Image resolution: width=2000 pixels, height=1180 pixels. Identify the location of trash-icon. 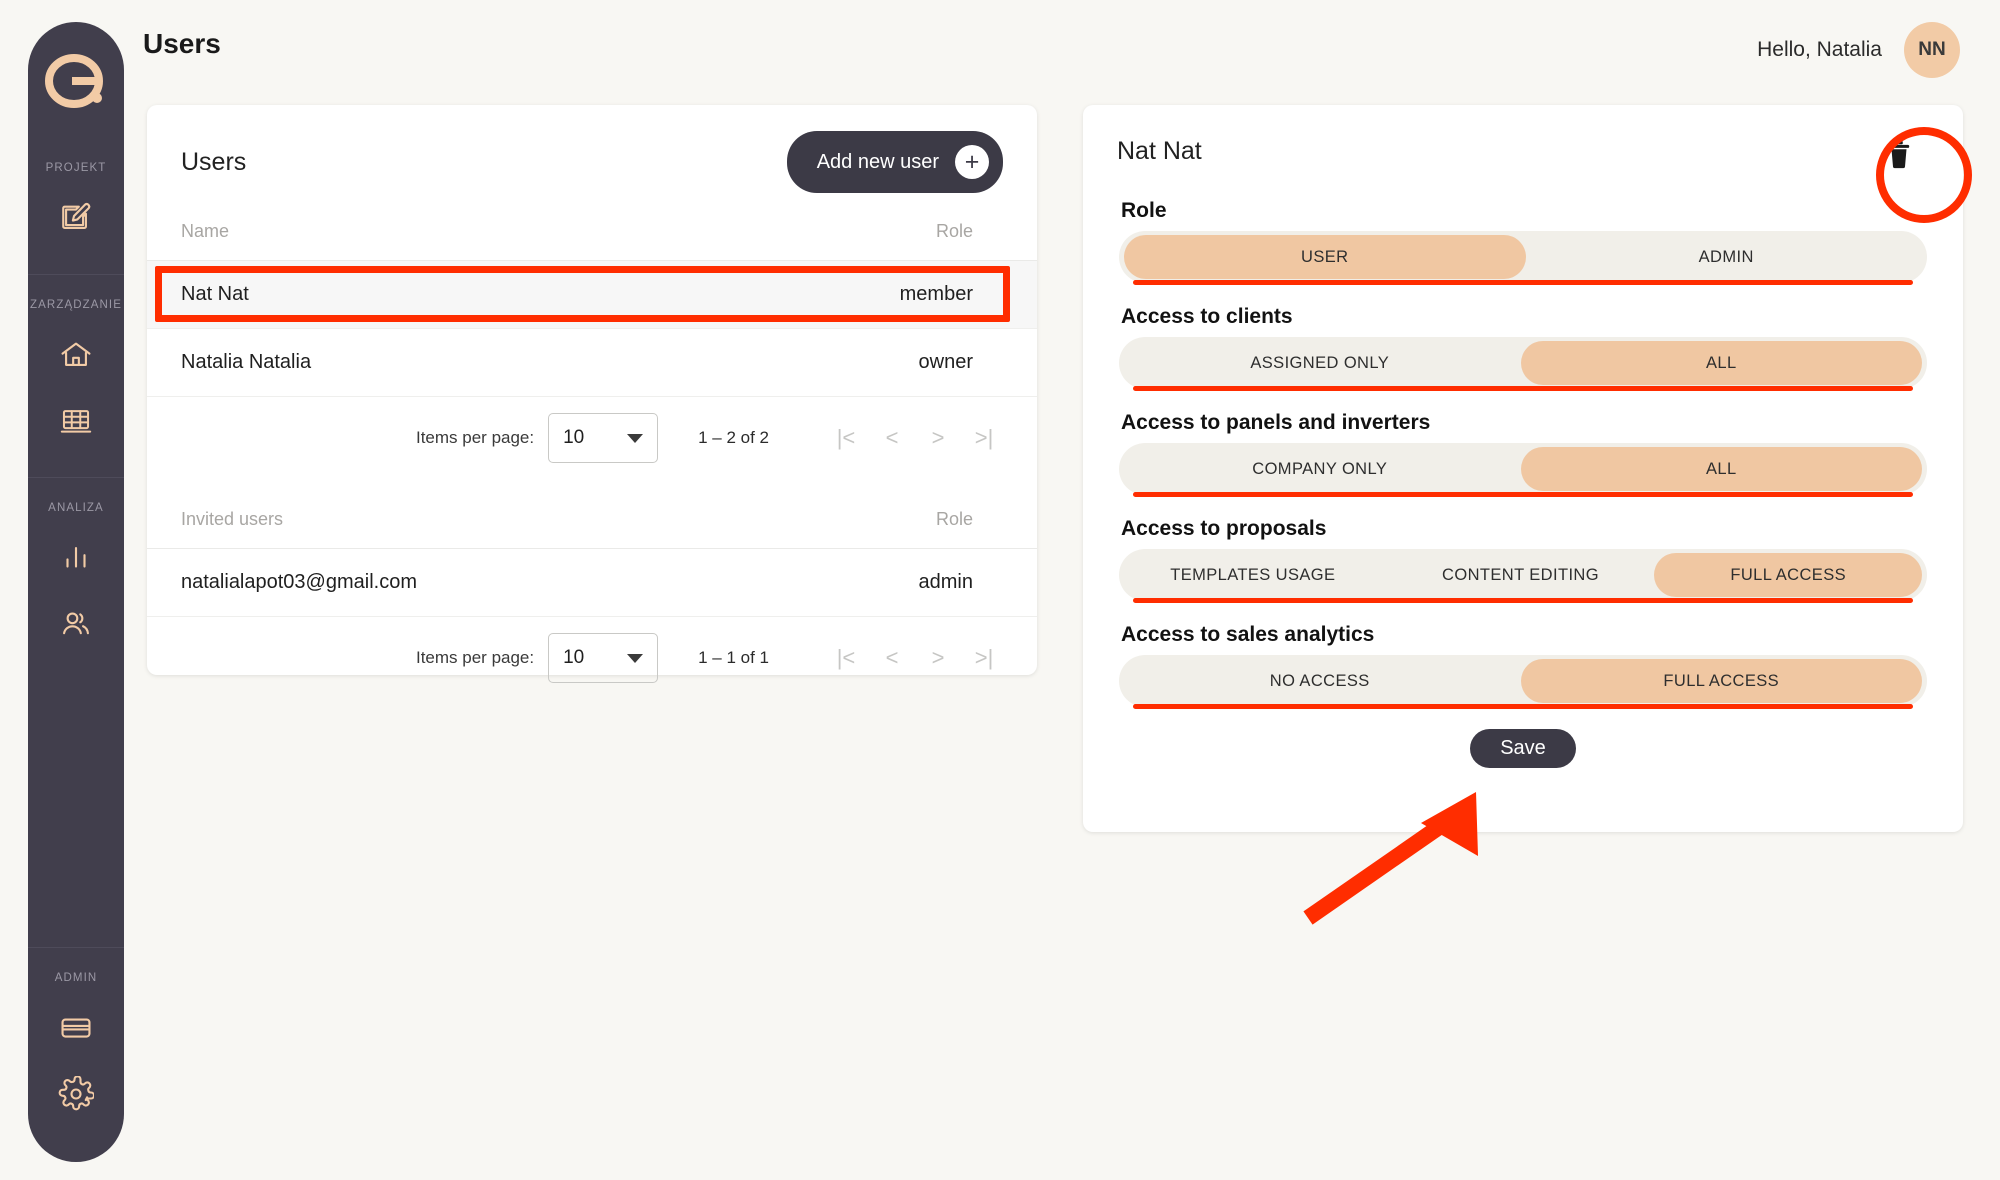
(1899, 155).